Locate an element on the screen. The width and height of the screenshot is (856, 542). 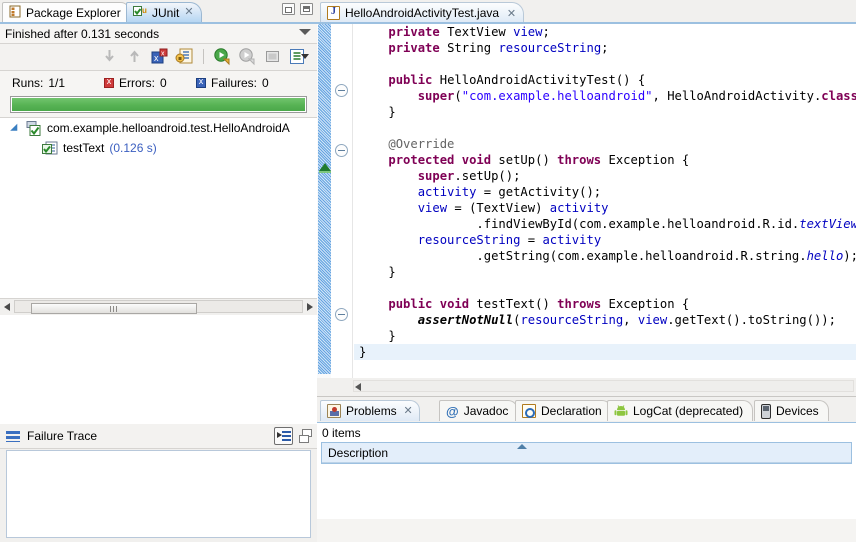
failure-trace-section: Failure Trace is located at coordinates (158, 483).